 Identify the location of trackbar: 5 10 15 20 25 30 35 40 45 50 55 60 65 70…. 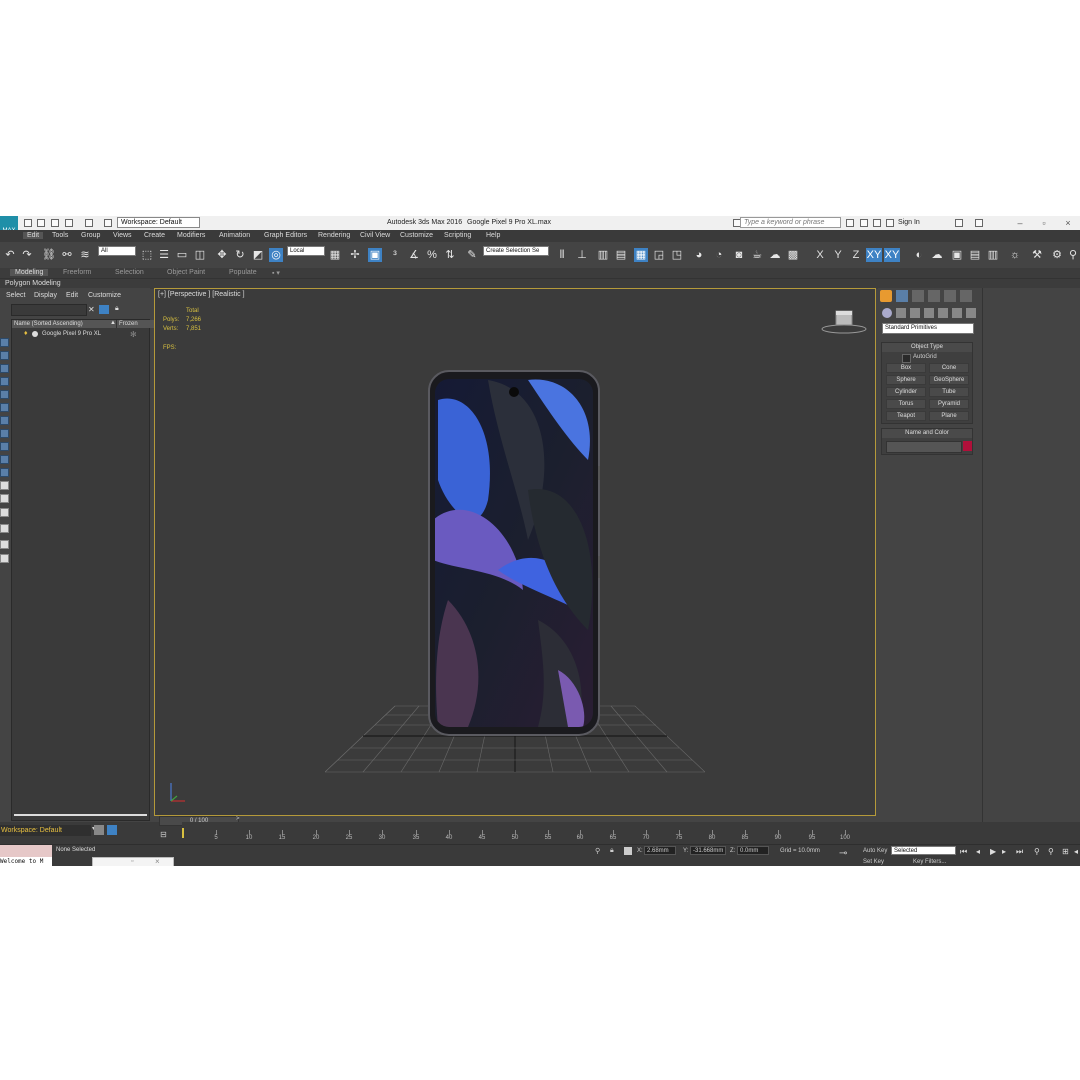
(517, 833).